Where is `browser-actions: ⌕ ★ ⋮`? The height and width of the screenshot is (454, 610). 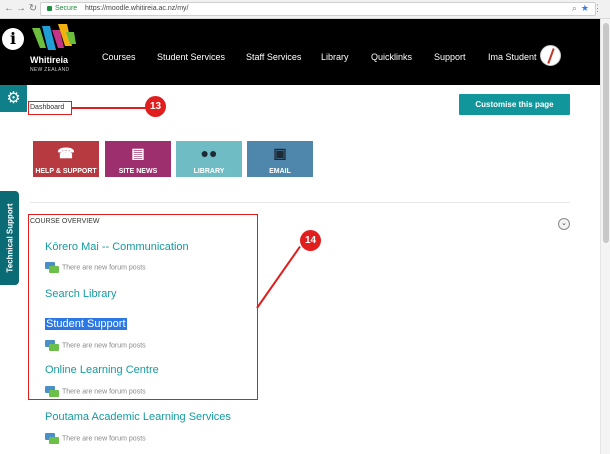 browser-actions: ⌕ ★ ⋮ is located at coordinates (585, 8).